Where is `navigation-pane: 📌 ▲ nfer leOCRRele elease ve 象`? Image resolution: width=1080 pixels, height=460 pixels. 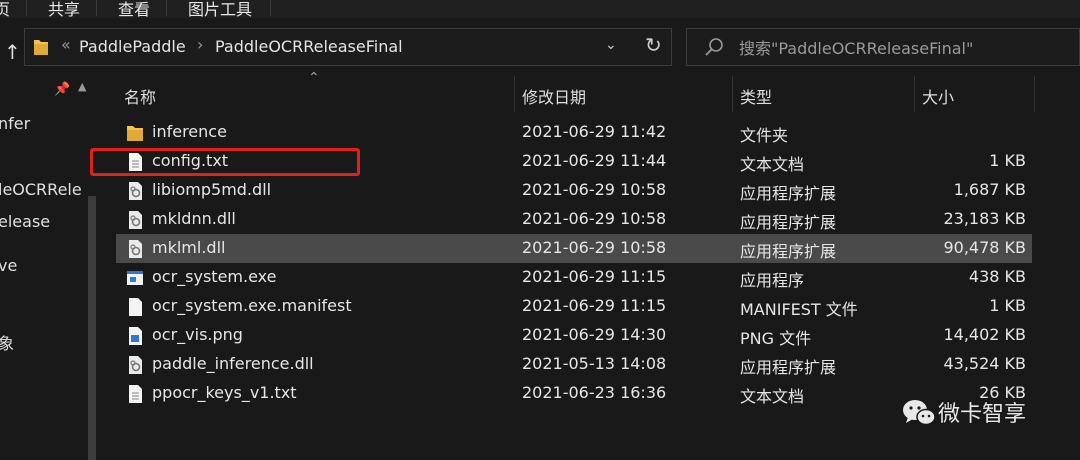 navigation-pane: 📌 ▲ nfer leOCRRele elease ve 象 is located at coordinates (48, 268).